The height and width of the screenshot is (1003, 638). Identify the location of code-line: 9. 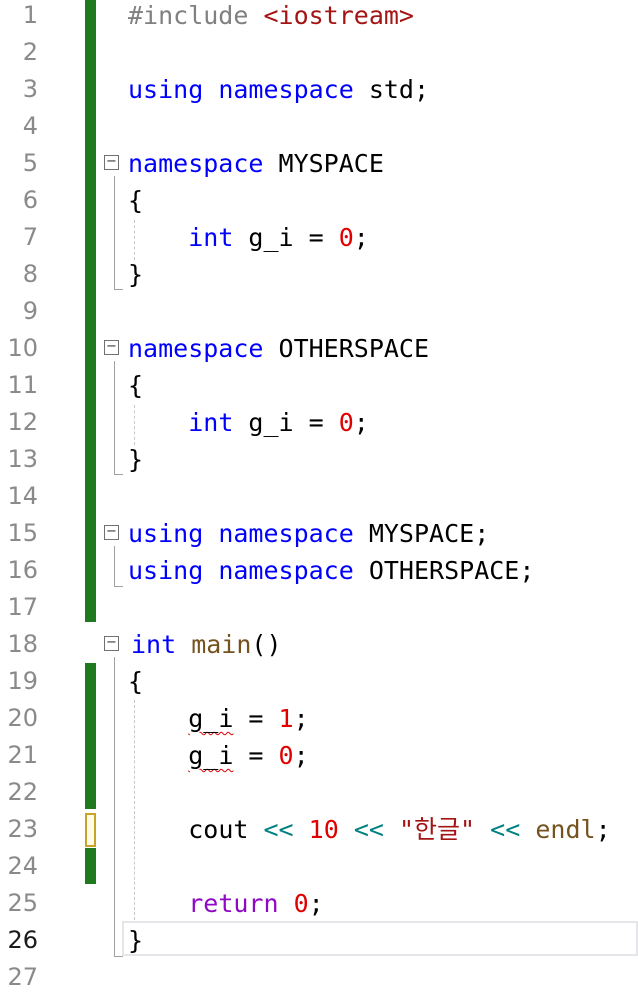
(319, 311).